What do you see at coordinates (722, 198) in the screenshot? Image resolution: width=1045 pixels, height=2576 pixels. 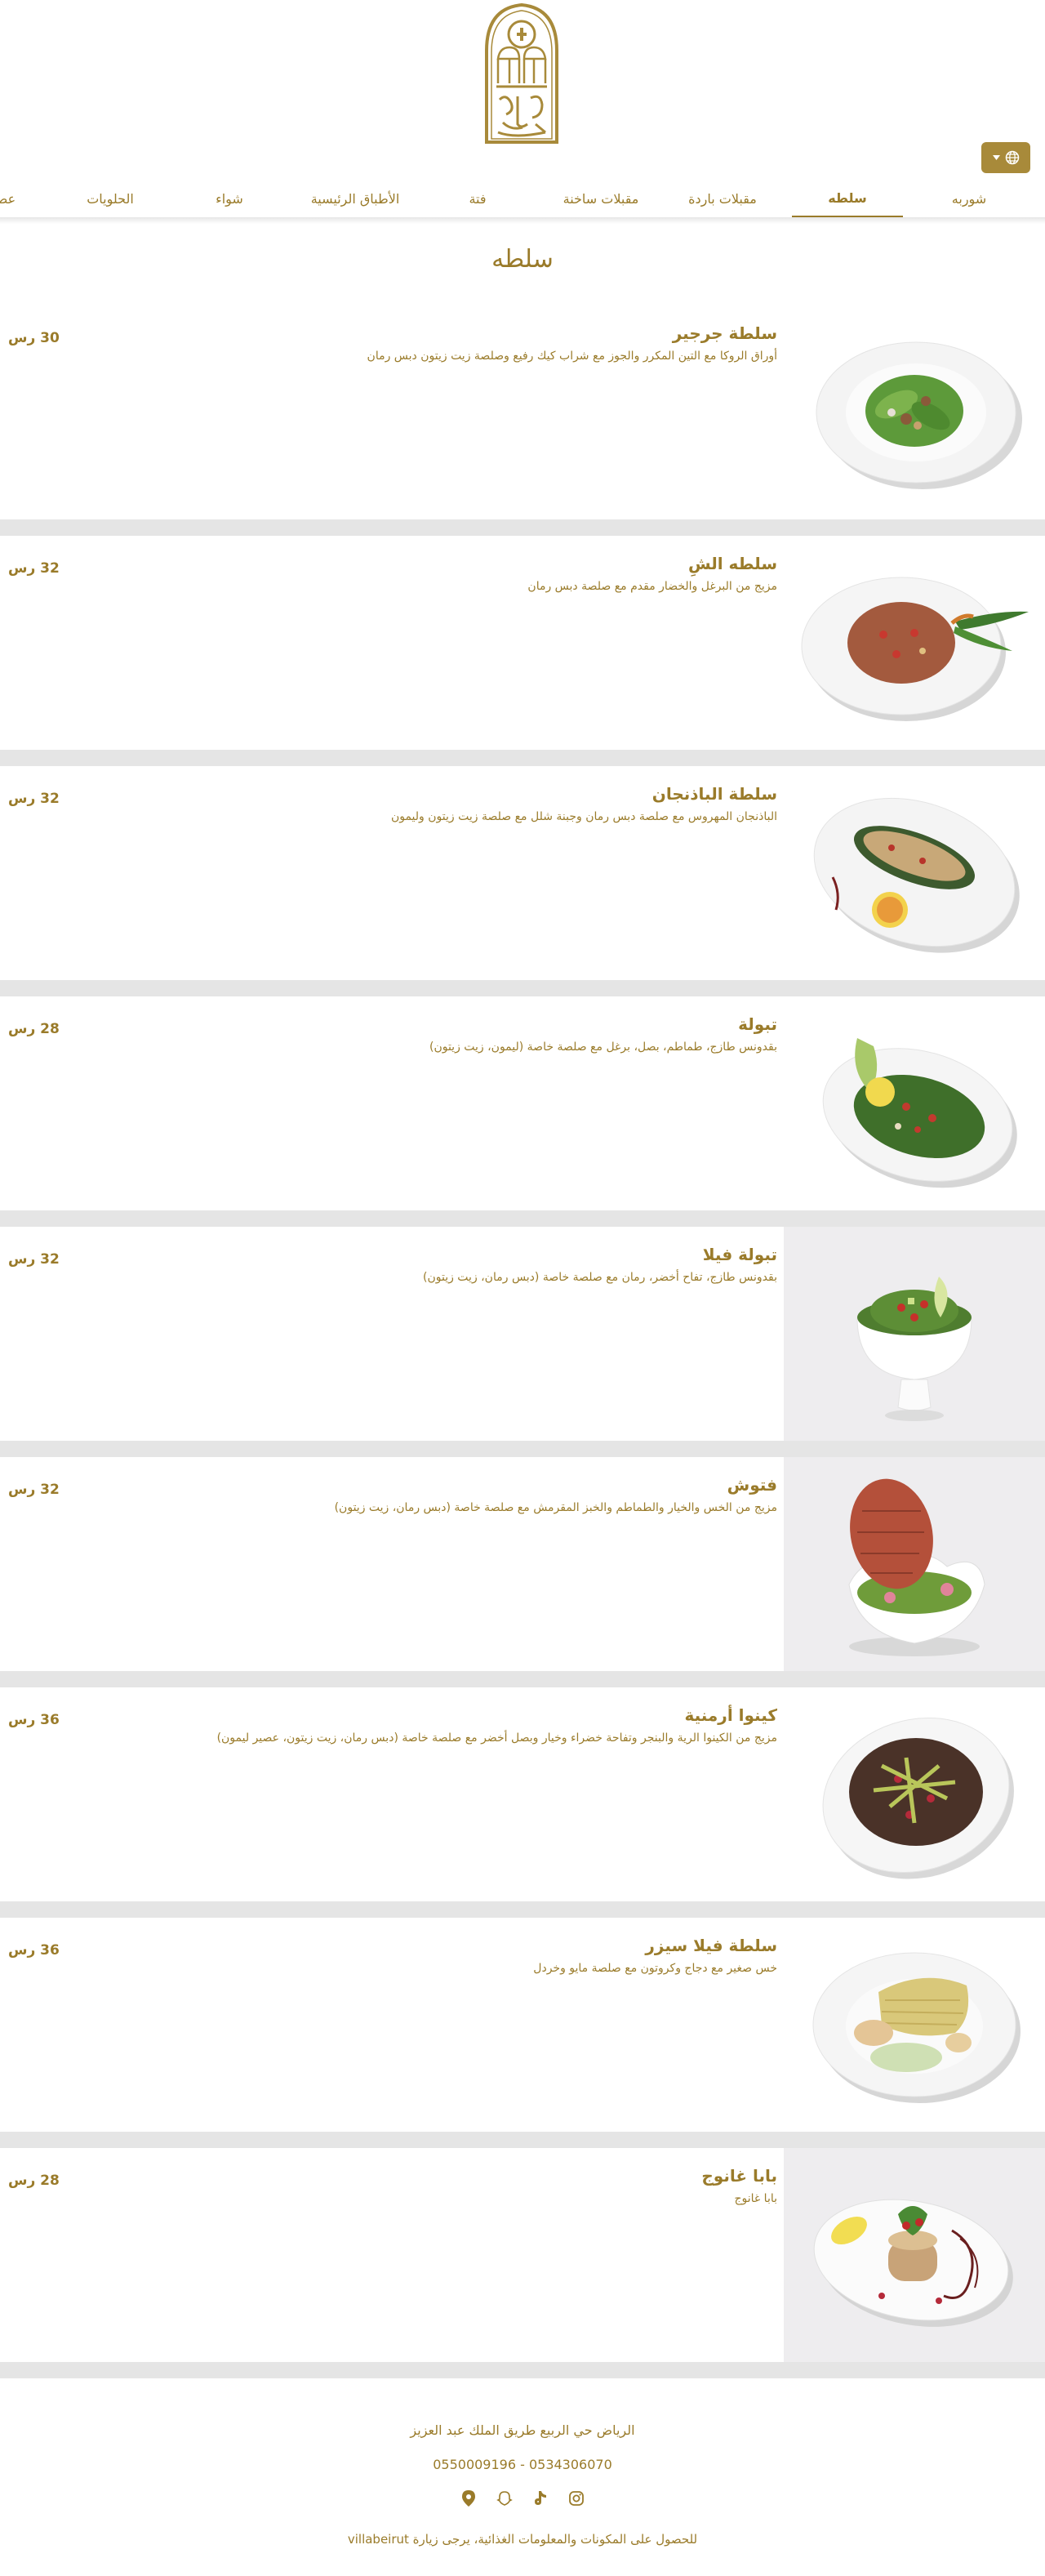 I see `tab-cold-appetizers: مقبلات باردة` at bounding box center [722, 198].